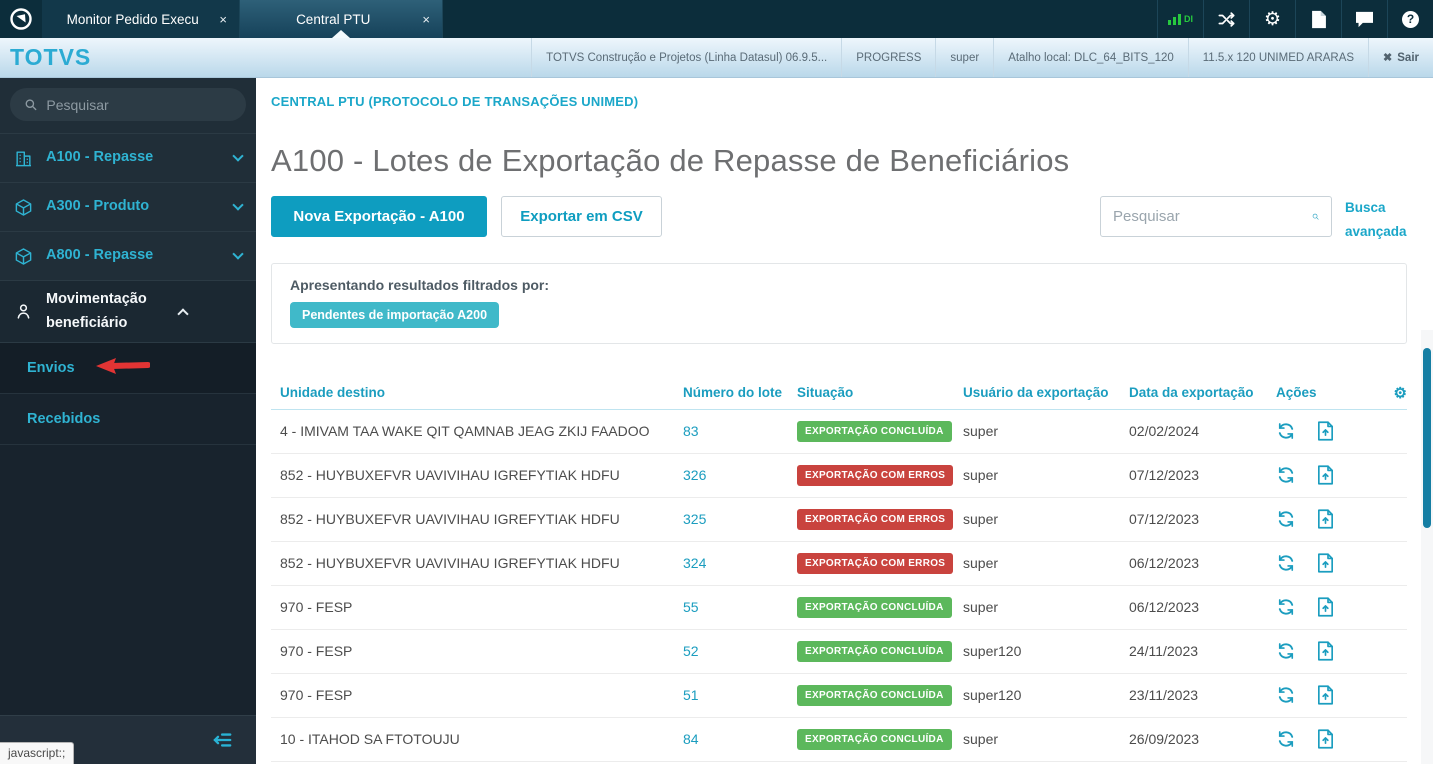  I want to click on cell-date: 26/09/2023, so click(1164, 739).